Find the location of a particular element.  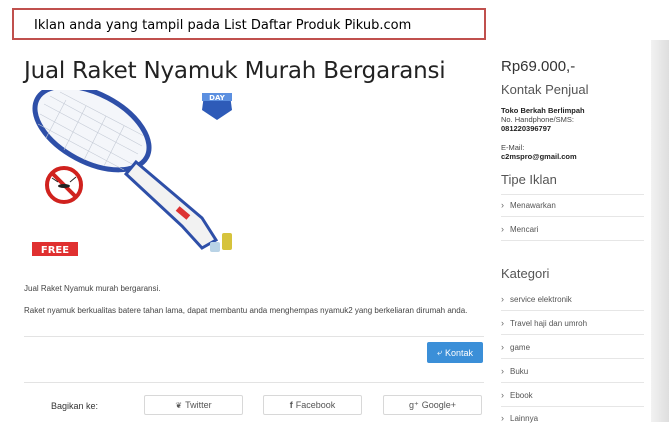

category-label: Buku is located at coordinates (519, 371).